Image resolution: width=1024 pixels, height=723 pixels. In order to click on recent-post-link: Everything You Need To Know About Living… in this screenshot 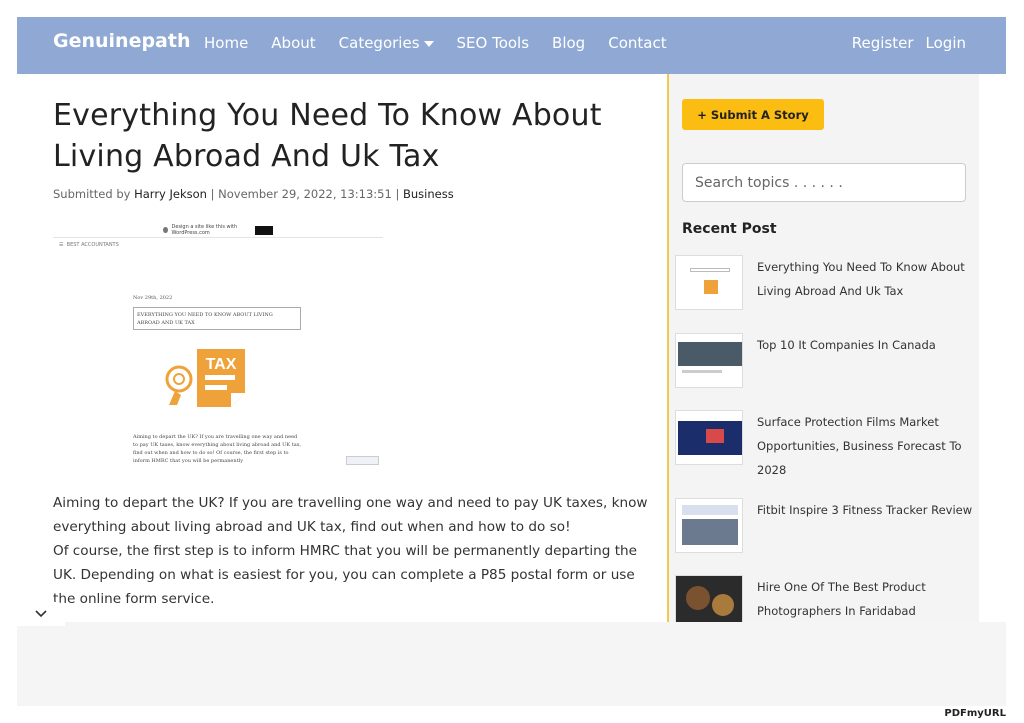, I will do `click(866, 282)`.